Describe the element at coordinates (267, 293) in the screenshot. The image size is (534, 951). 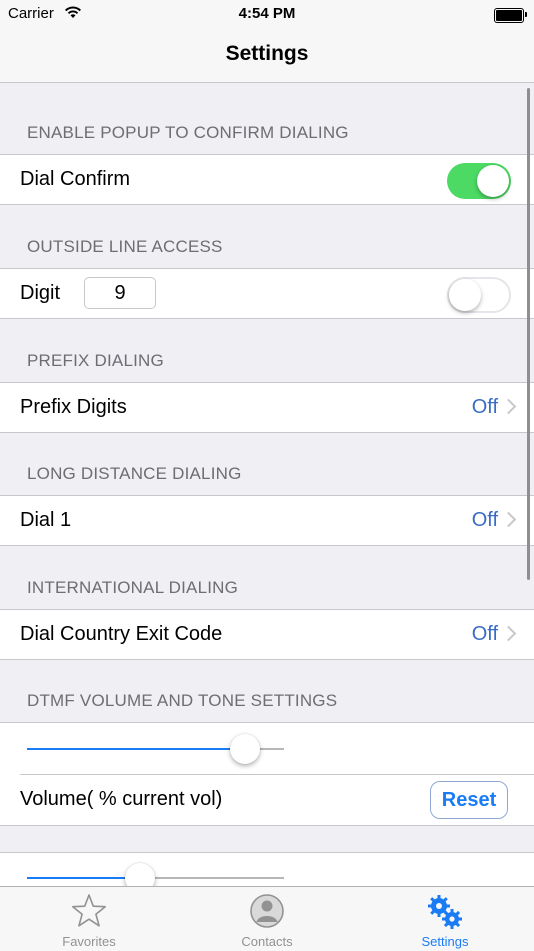
I see `digit-row: Digit 9` at that location.